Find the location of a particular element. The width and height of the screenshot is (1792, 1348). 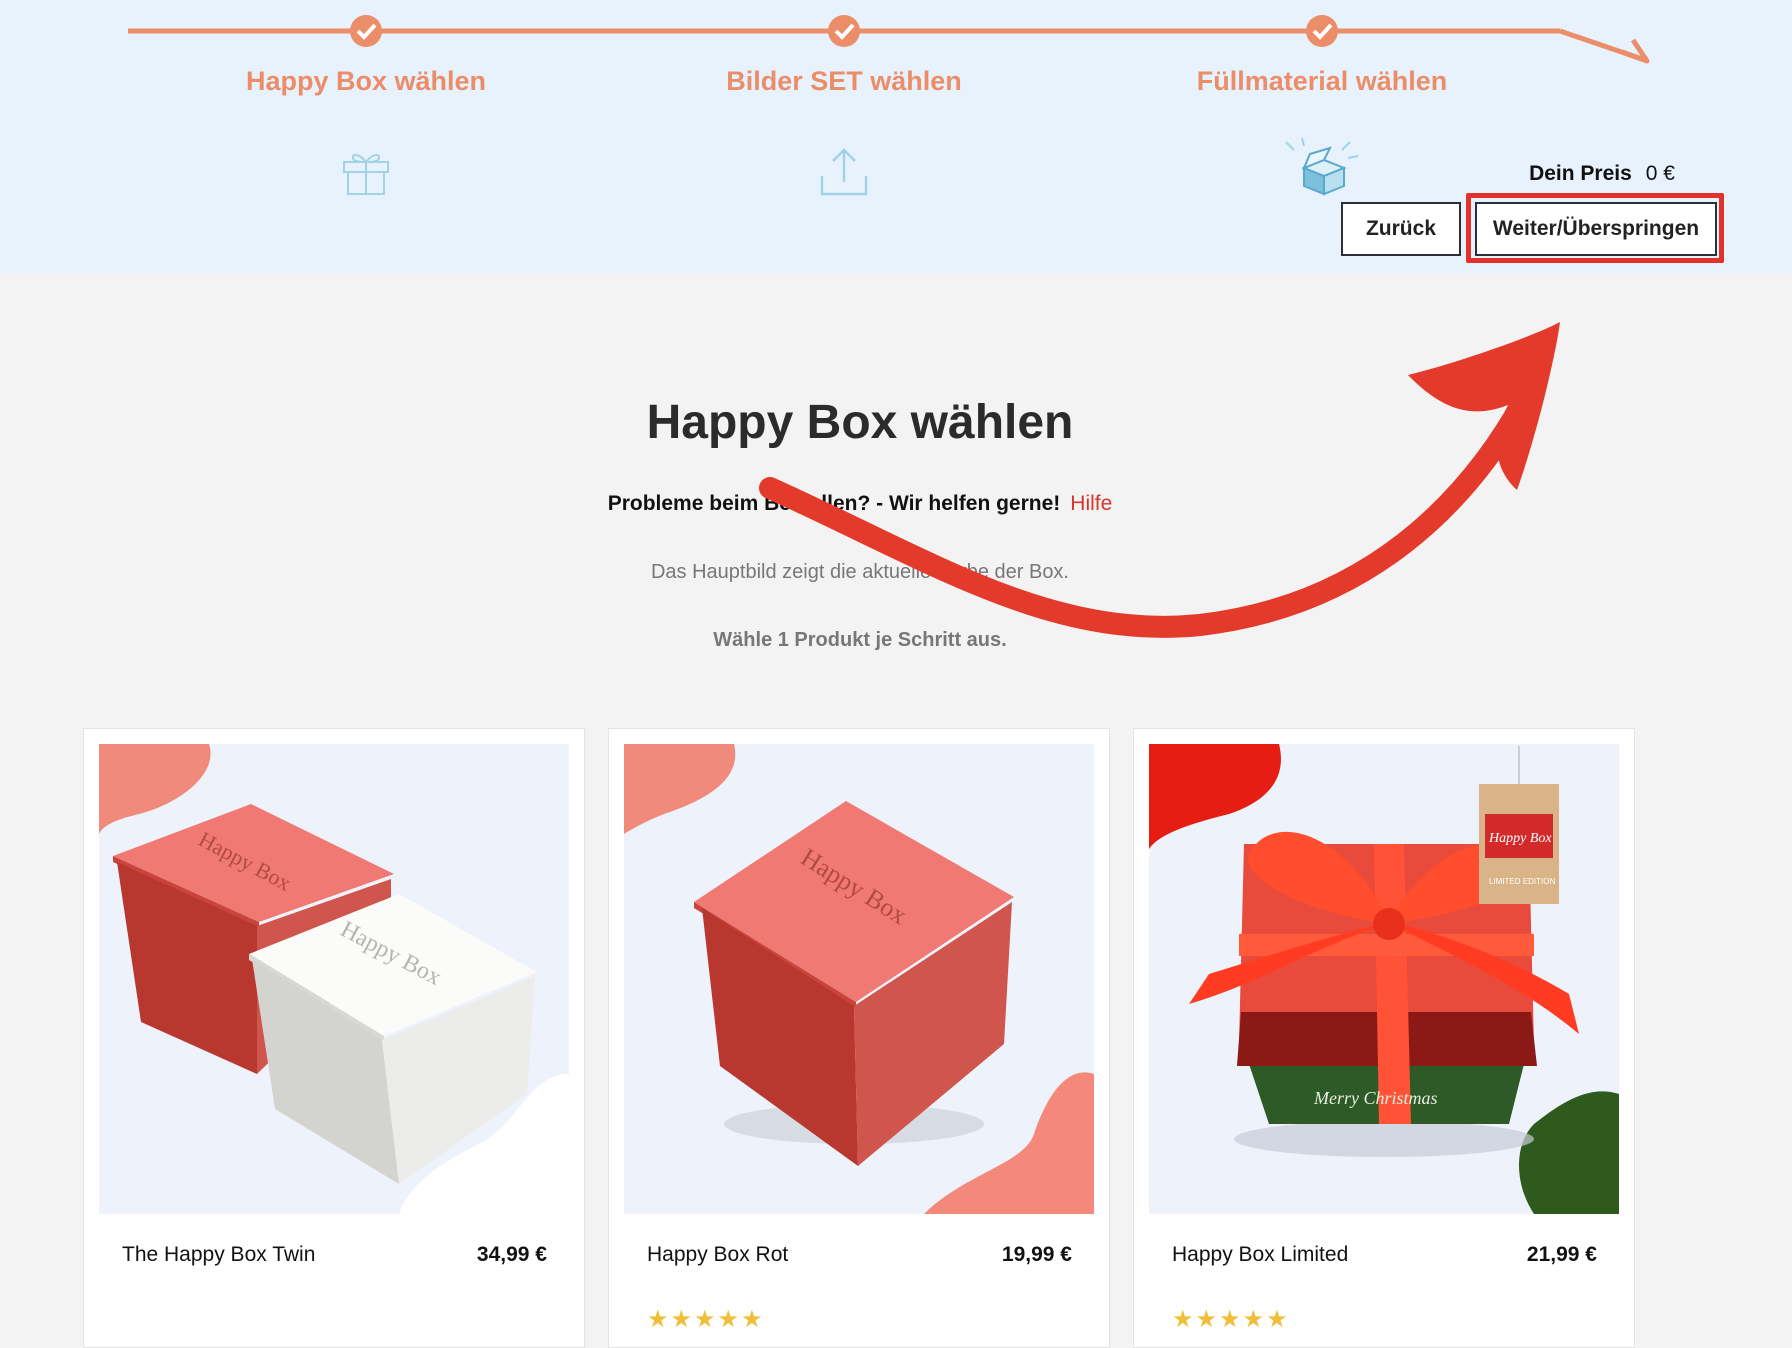

product-card-rot: Happy Box Happy Box Rot 19,99 € ★★★★★ is located at coordinates (859, 1038).